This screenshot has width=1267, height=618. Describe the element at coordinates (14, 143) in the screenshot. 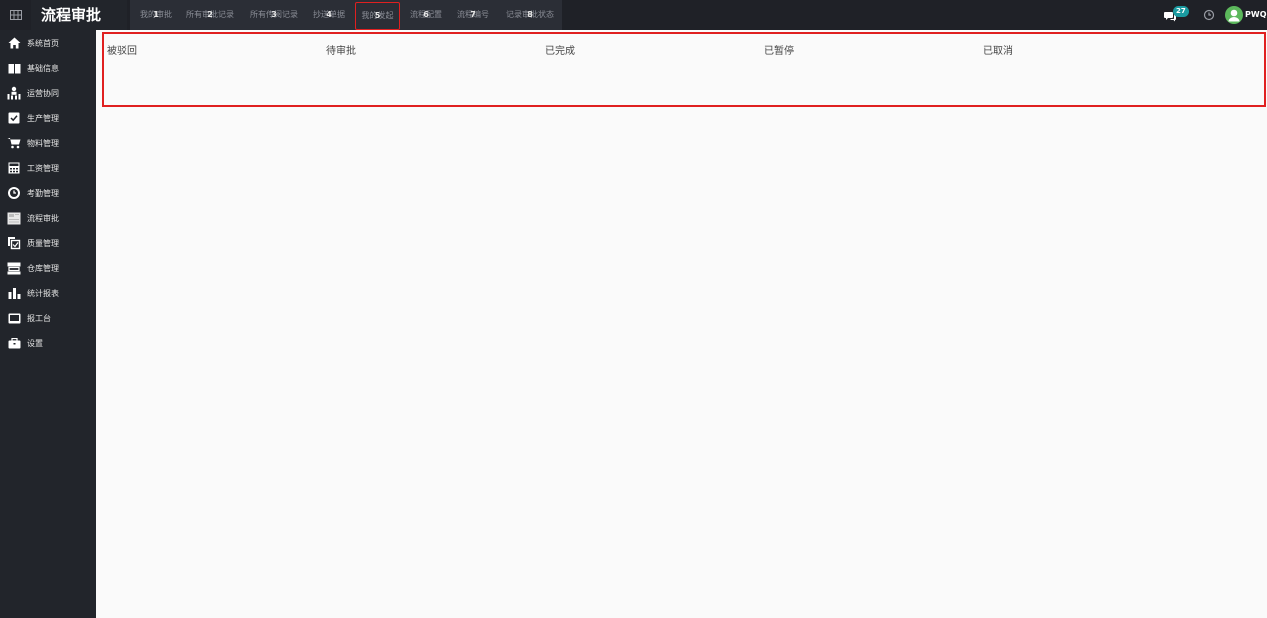

I see `cart-icon` at that location.